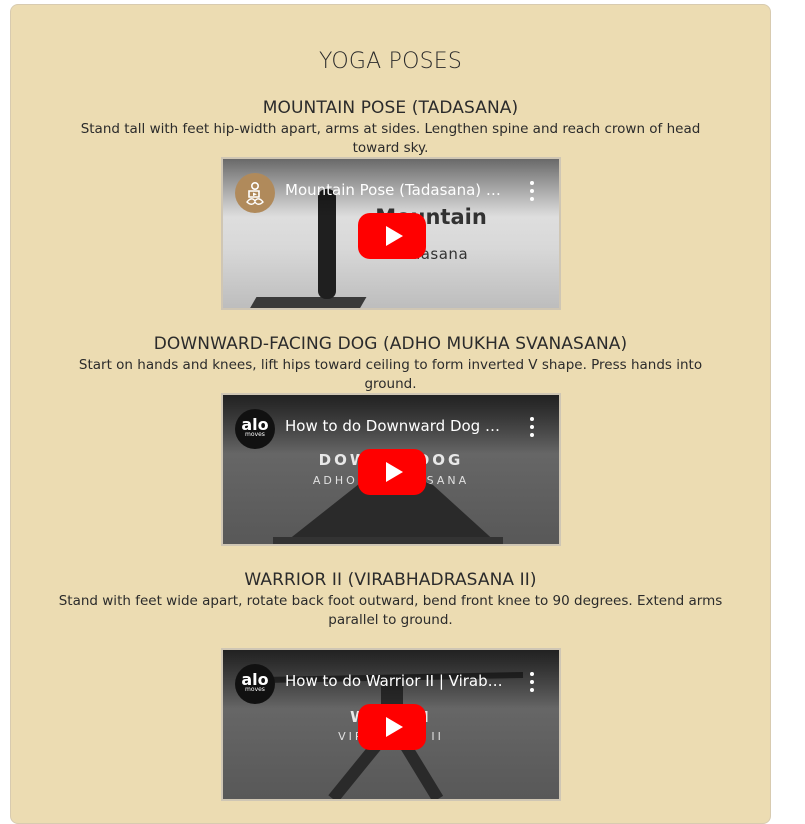 This screenshot has height=824, width=805. I want to click on video-overlay-subtitle: Tadasana, so click(431, 254).